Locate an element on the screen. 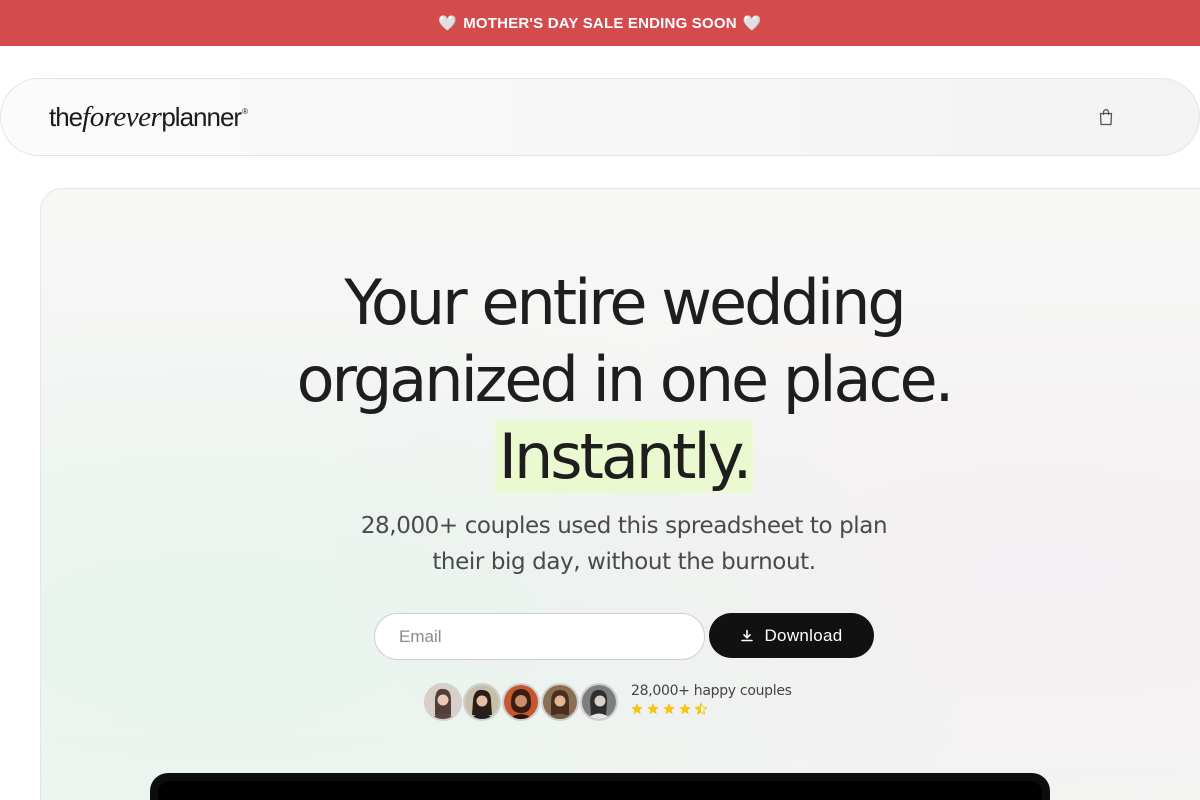 This screenshot has height=800, width=1200. product-preview-device is located at coordinates (600, 786).